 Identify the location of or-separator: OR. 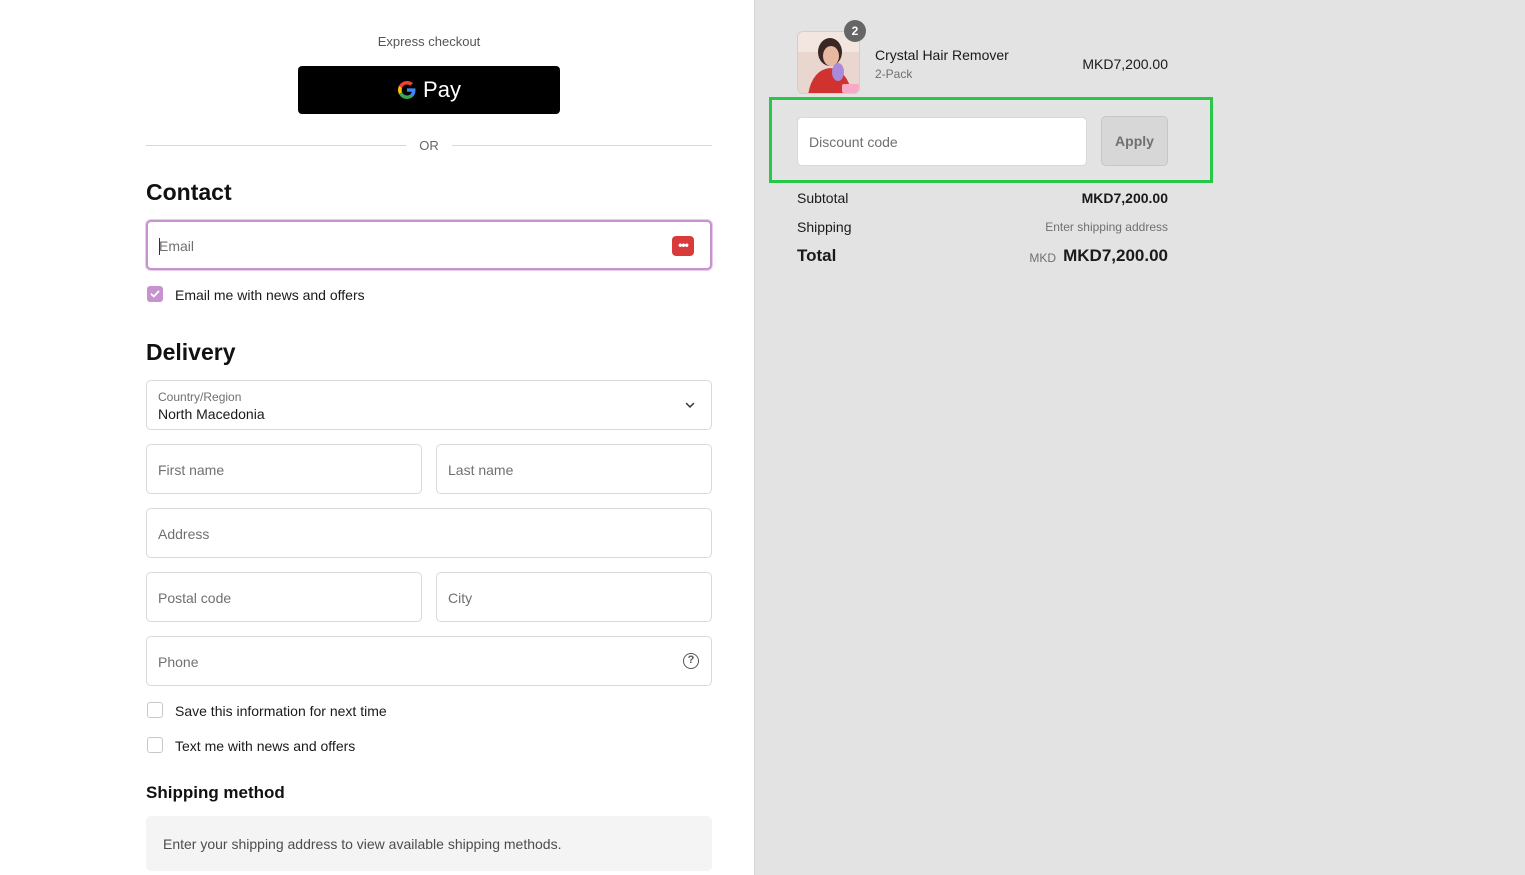
(429, 146).